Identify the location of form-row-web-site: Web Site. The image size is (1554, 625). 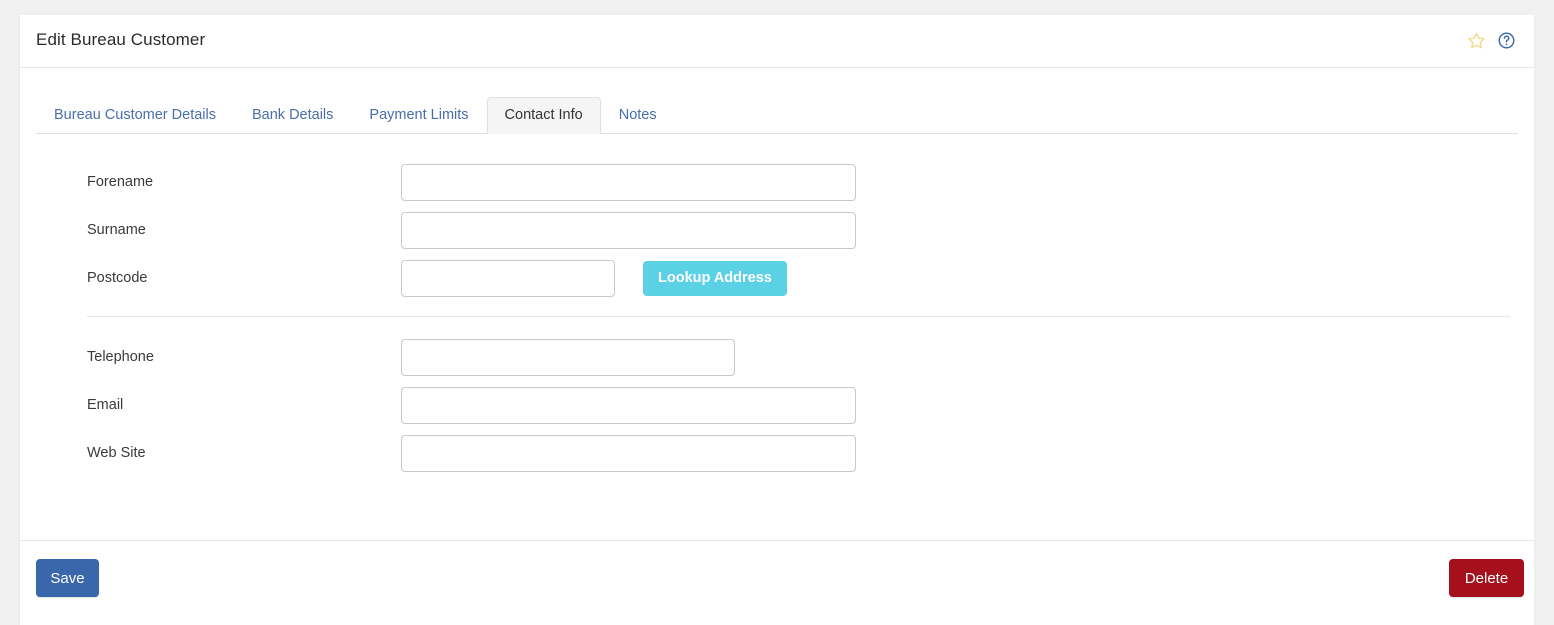
(777, 453).